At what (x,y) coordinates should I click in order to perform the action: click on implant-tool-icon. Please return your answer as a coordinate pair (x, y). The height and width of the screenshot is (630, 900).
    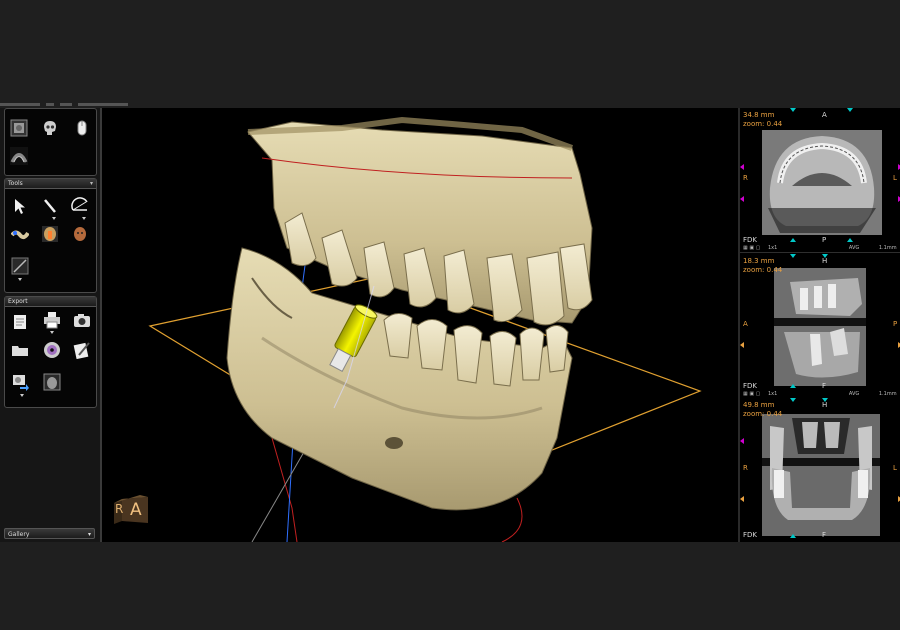
    Looking at the image, I should click on (50, 234).